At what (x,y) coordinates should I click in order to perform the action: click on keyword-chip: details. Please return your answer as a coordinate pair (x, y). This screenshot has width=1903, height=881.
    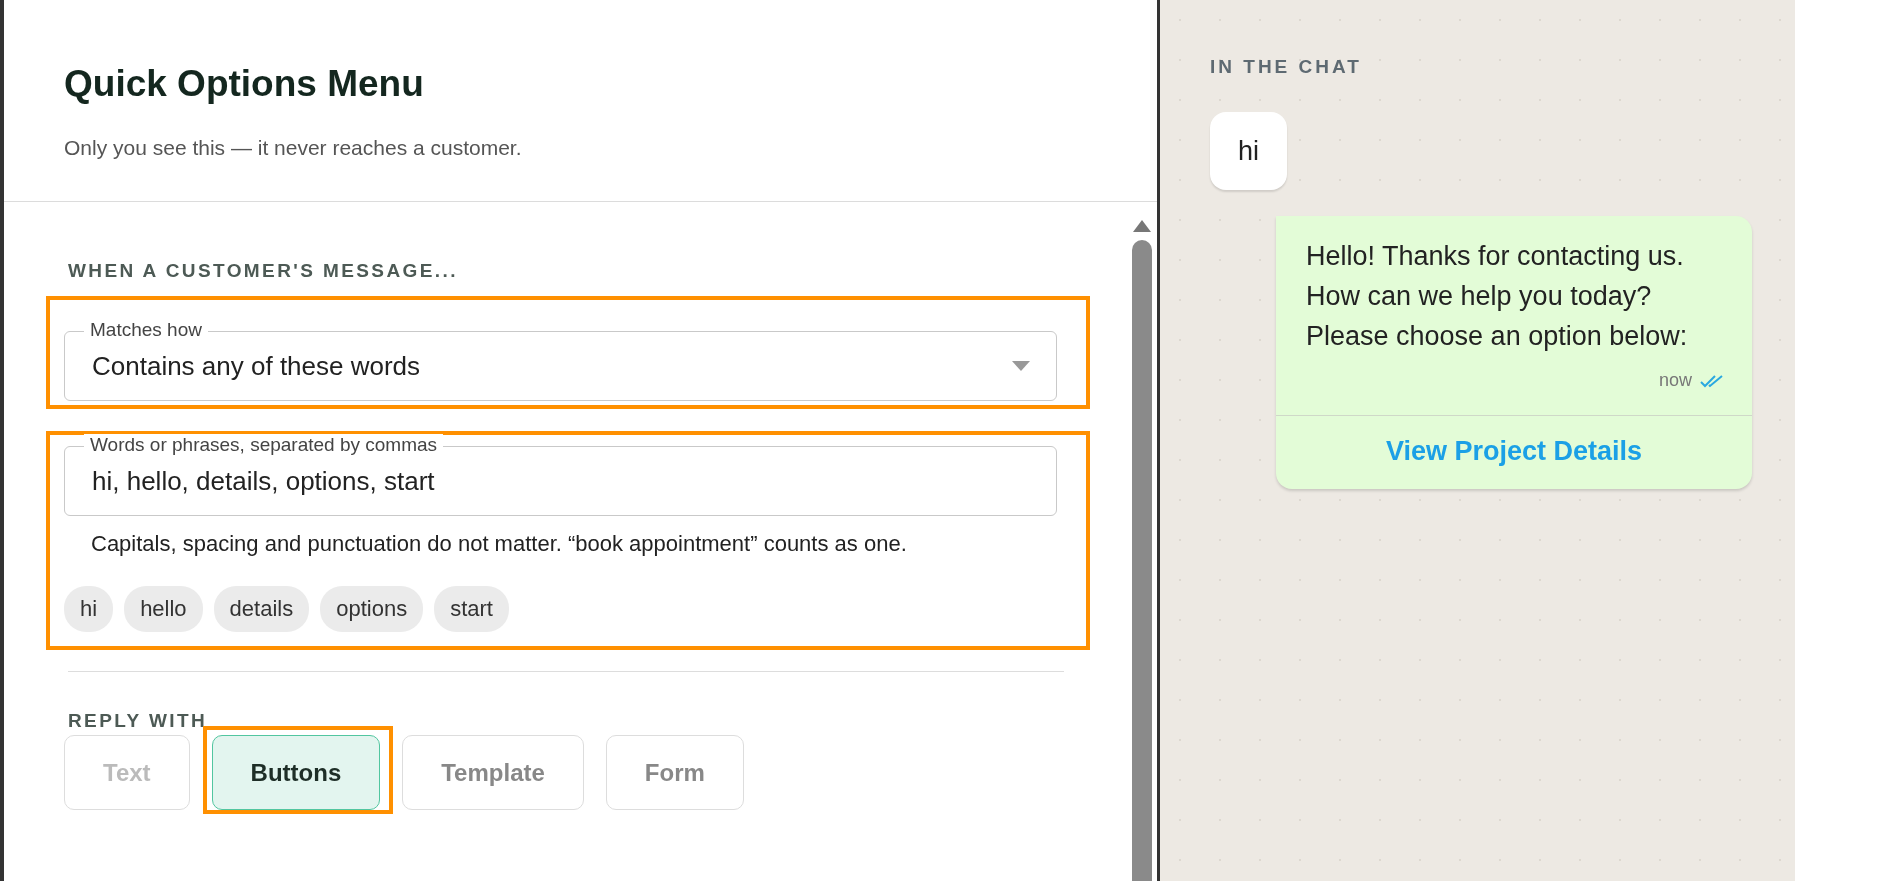
    Looking at the image, I should click on (261, 609).